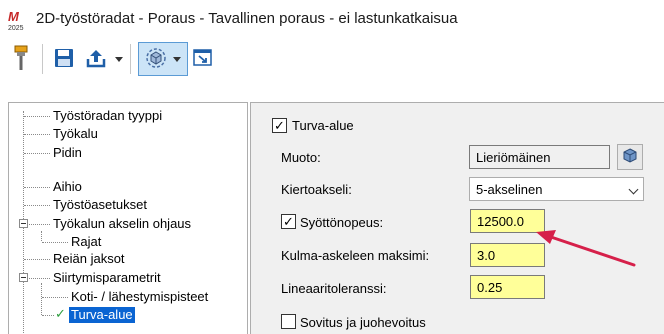 The width and height of the screenshot is (664, 334). I want to click on rotation-axis-select: 5-akselinen, so click(556, 189).